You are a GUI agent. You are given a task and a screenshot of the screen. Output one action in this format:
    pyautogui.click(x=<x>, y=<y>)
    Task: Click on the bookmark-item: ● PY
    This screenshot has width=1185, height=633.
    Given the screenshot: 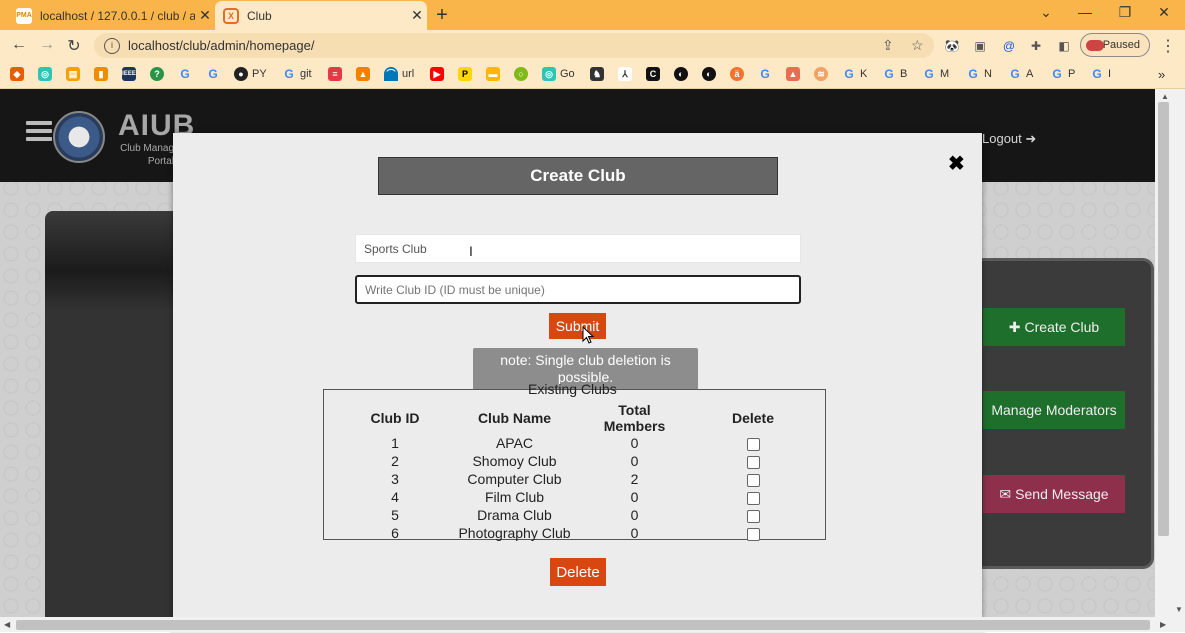 What is the action you would take?
    pyautogui.click(x=250, y=74)
    